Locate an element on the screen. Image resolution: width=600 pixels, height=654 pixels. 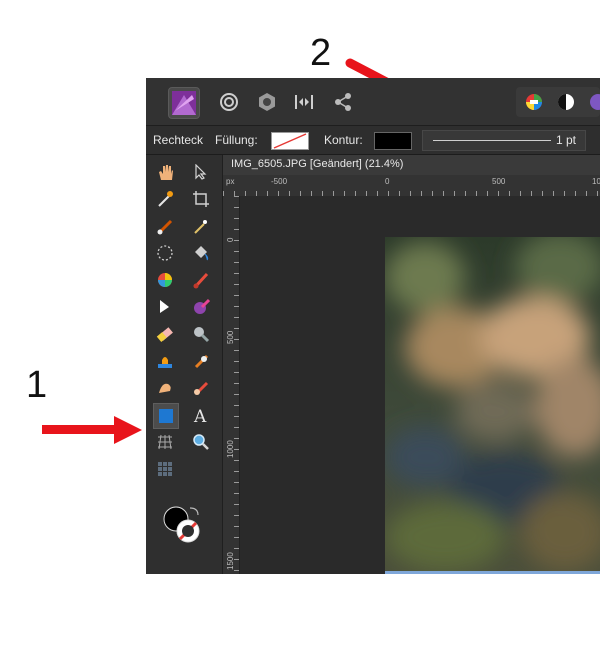
svg-text: A is located at coordinates (200, 415).